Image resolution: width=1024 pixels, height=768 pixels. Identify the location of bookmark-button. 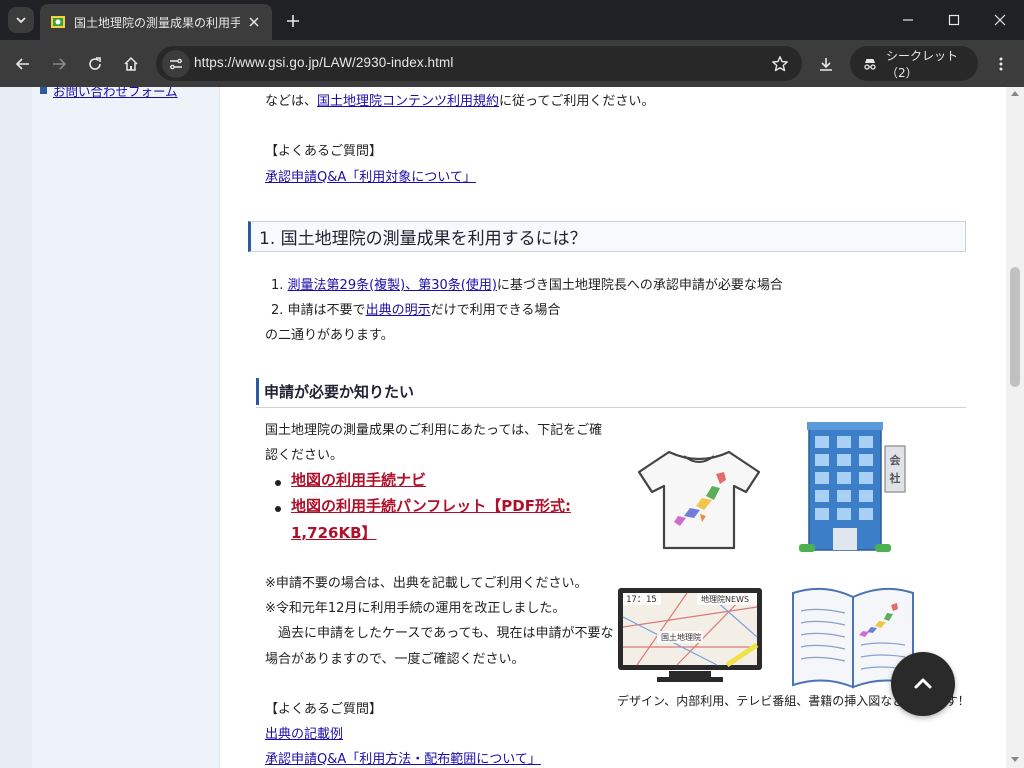
(780, 64).